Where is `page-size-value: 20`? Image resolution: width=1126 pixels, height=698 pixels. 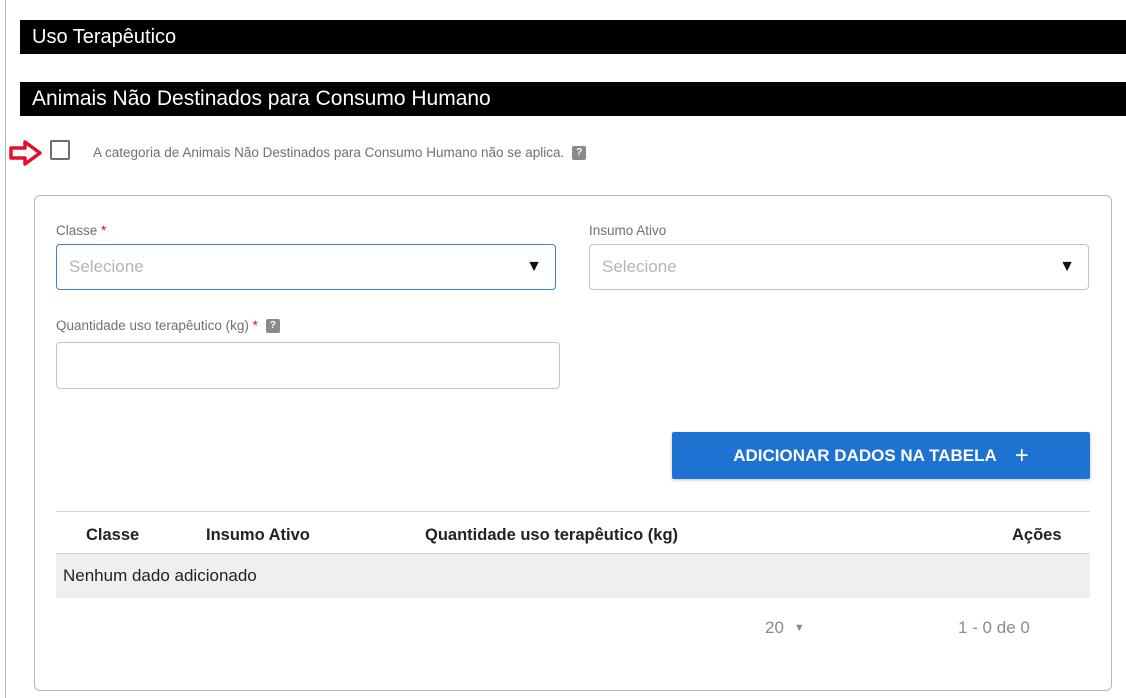
page-size-value: 20 is located at coordinates (774, 627).